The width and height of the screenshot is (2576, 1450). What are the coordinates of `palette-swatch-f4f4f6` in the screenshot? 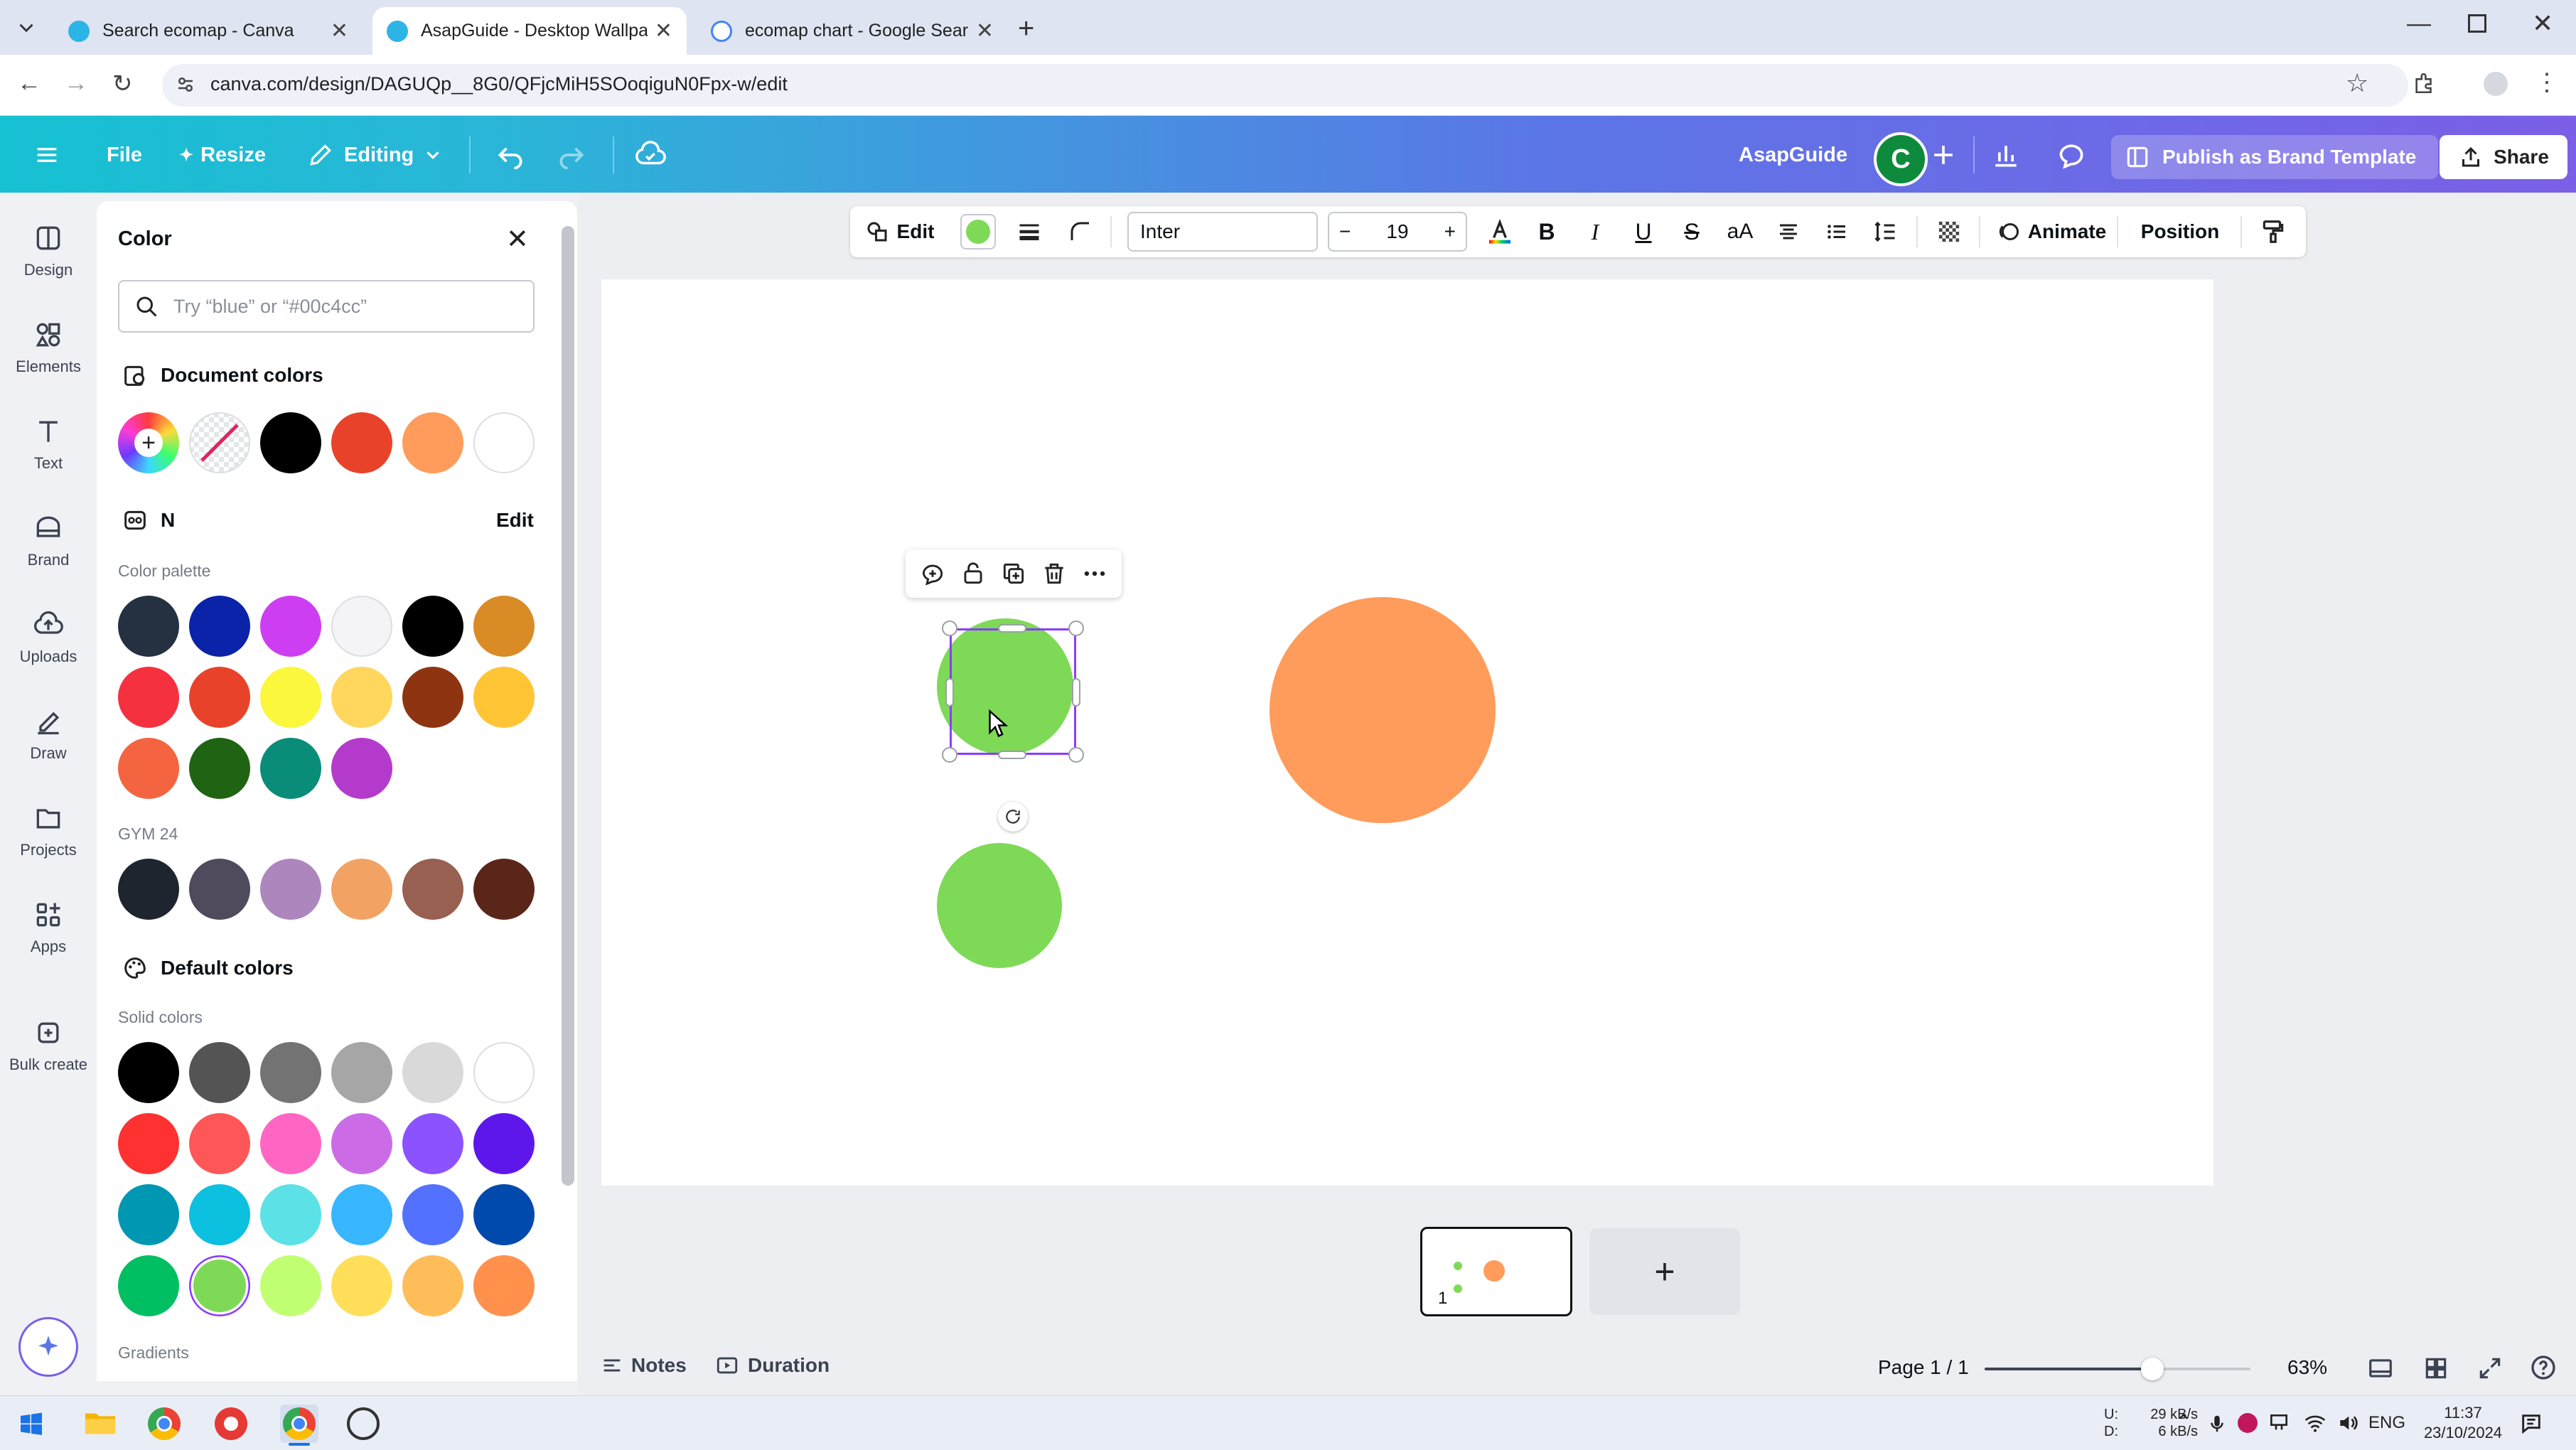 It's located at (361, 626).